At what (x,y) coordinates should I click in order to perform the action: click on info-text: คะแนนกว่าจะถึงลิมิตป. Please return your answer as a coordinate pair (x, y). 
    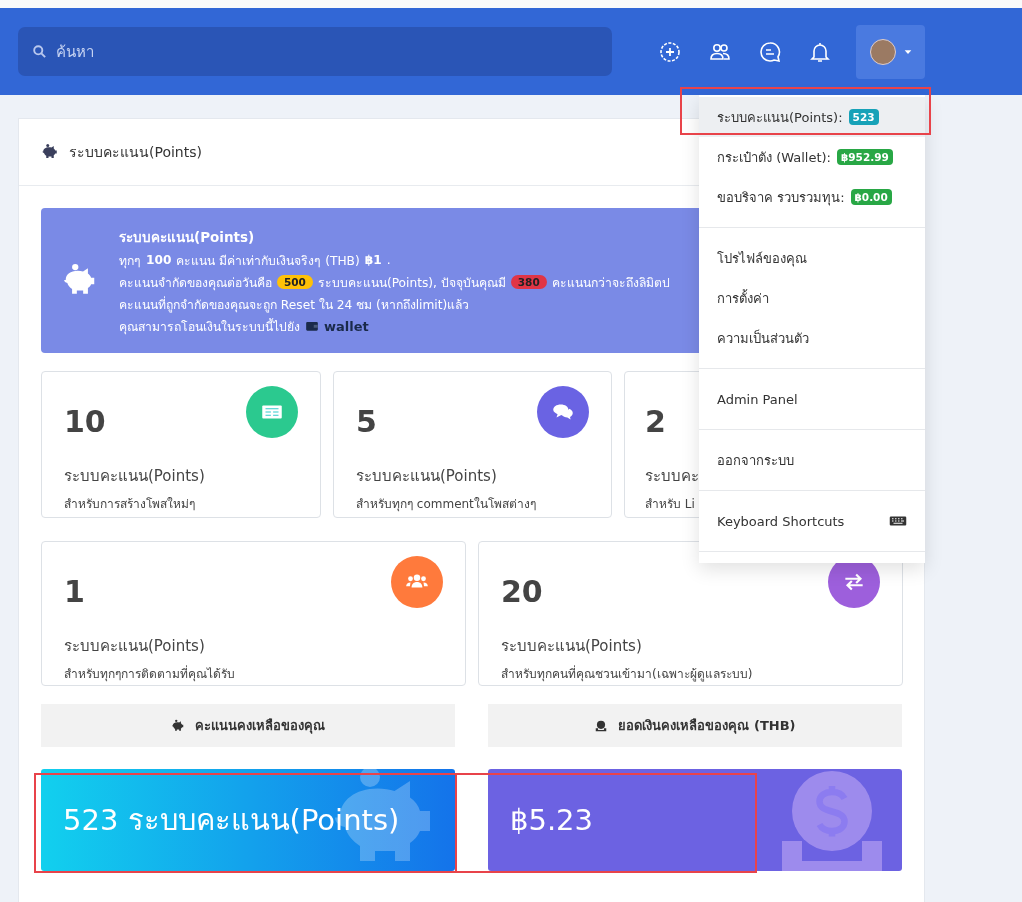
    Looking at the image, I should click on (610, 283).